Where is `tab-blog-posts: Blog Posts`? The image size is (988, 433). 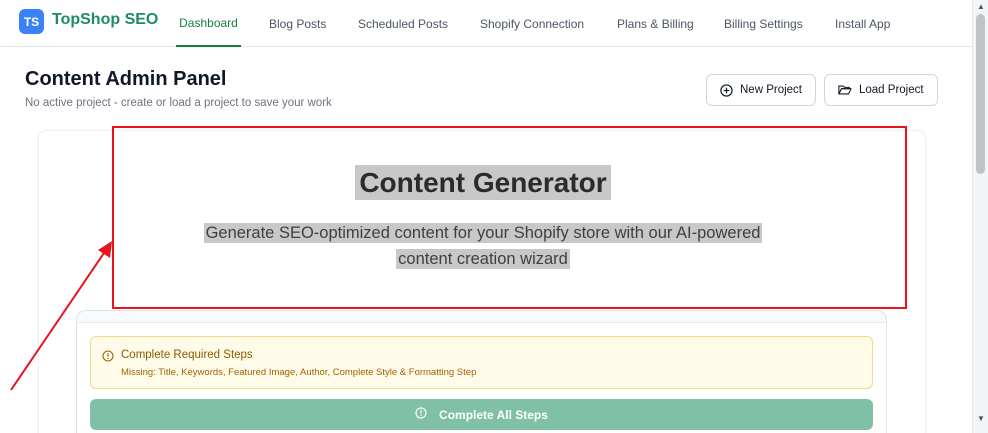 tab-blog-posts: Blog Posts is located at coordinates (297, 23).